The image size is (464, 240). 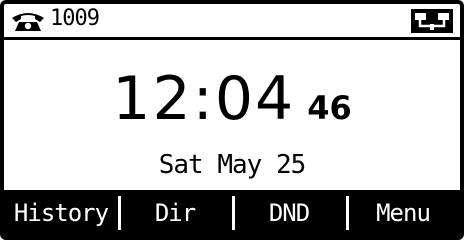 What do you see at coordinates (75, 18) in the screenshot?
I see `account-label: 1009` at bounding box center [75, 18].